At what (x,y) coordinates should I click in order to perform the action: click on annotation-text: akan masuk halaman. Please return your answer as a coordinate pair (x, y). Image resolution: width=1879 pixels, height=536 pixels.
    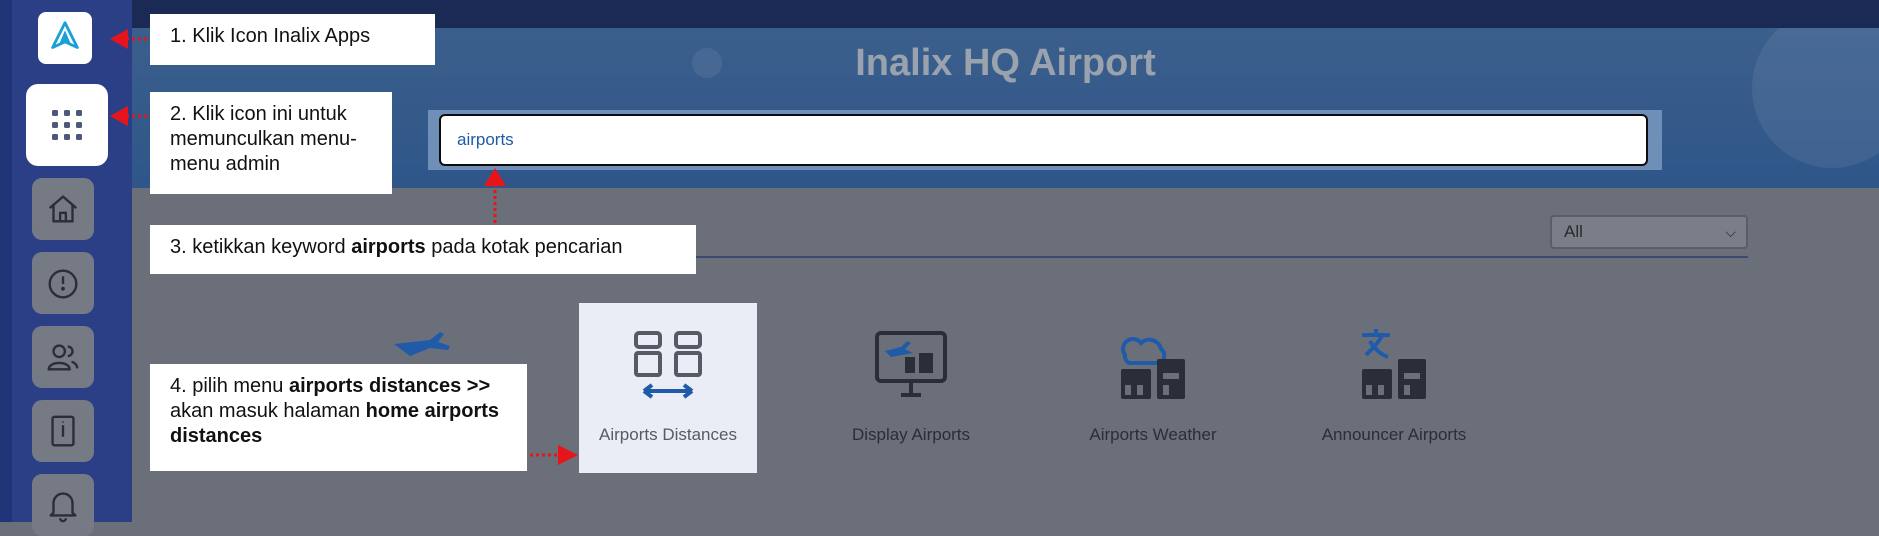
    Looking at the image, I should click on (268, 411).